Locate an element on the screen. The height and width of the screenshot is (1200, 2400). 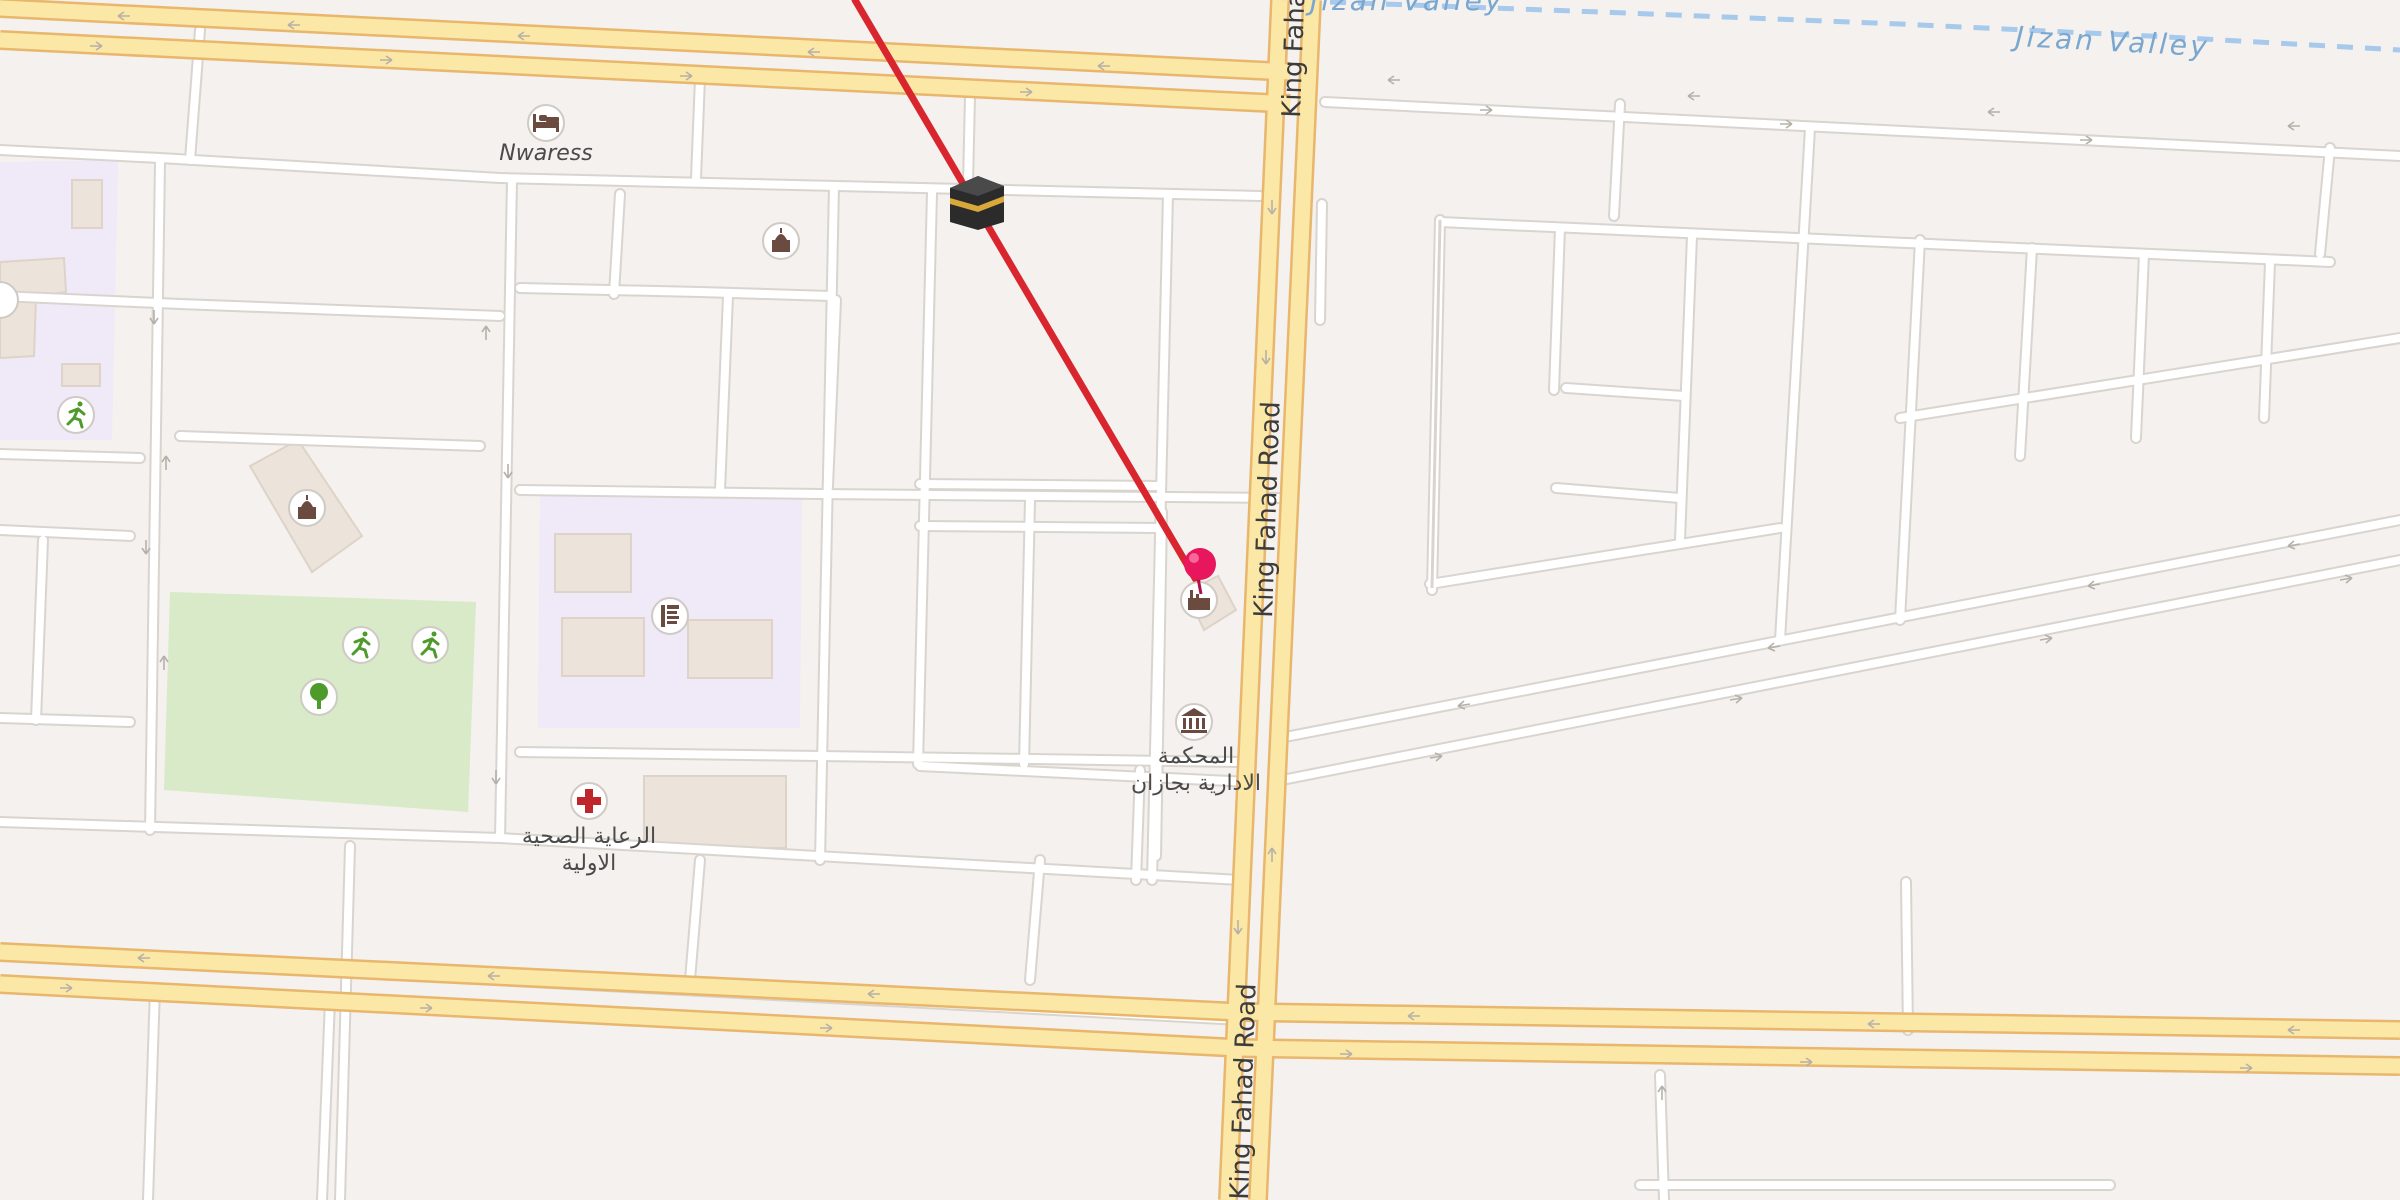
water-label-left: Jizan Valley is located at coordinates (1404, 8).